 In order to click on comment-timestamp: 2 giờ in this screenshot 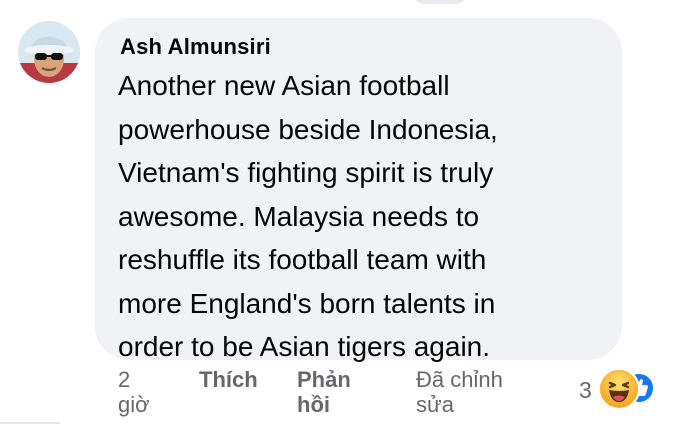, I will do `click(134, 392)`.